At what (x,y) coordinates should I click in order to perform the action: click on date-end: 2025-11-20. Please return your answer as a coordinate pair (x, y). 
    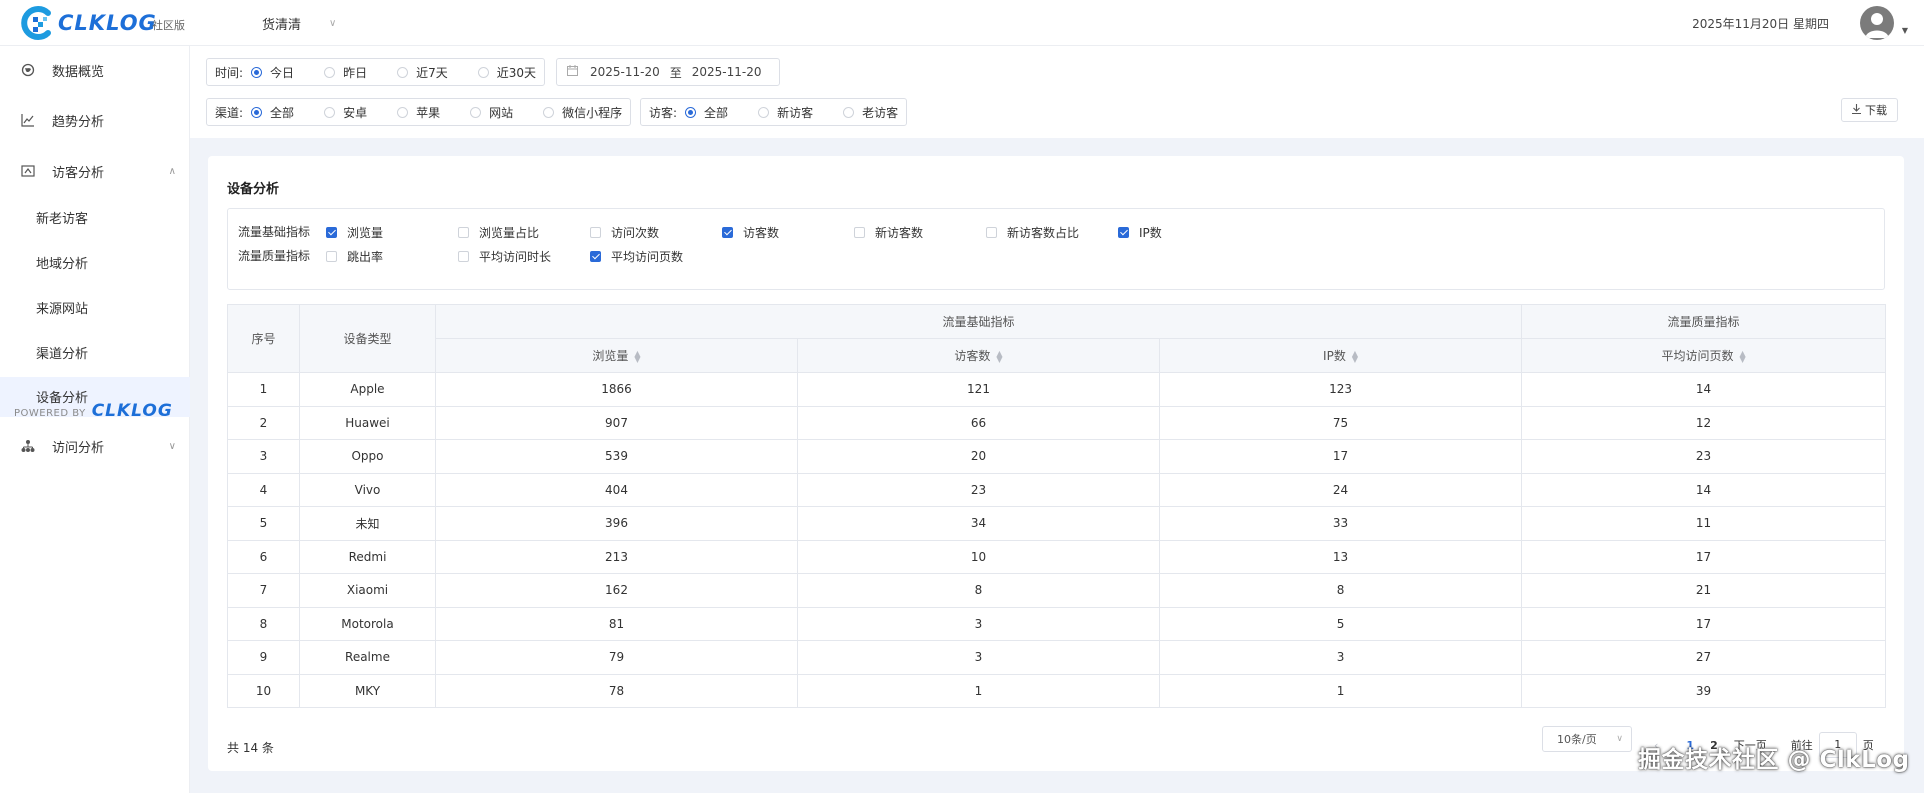
    Looking at the image, I should click on (726, 72).